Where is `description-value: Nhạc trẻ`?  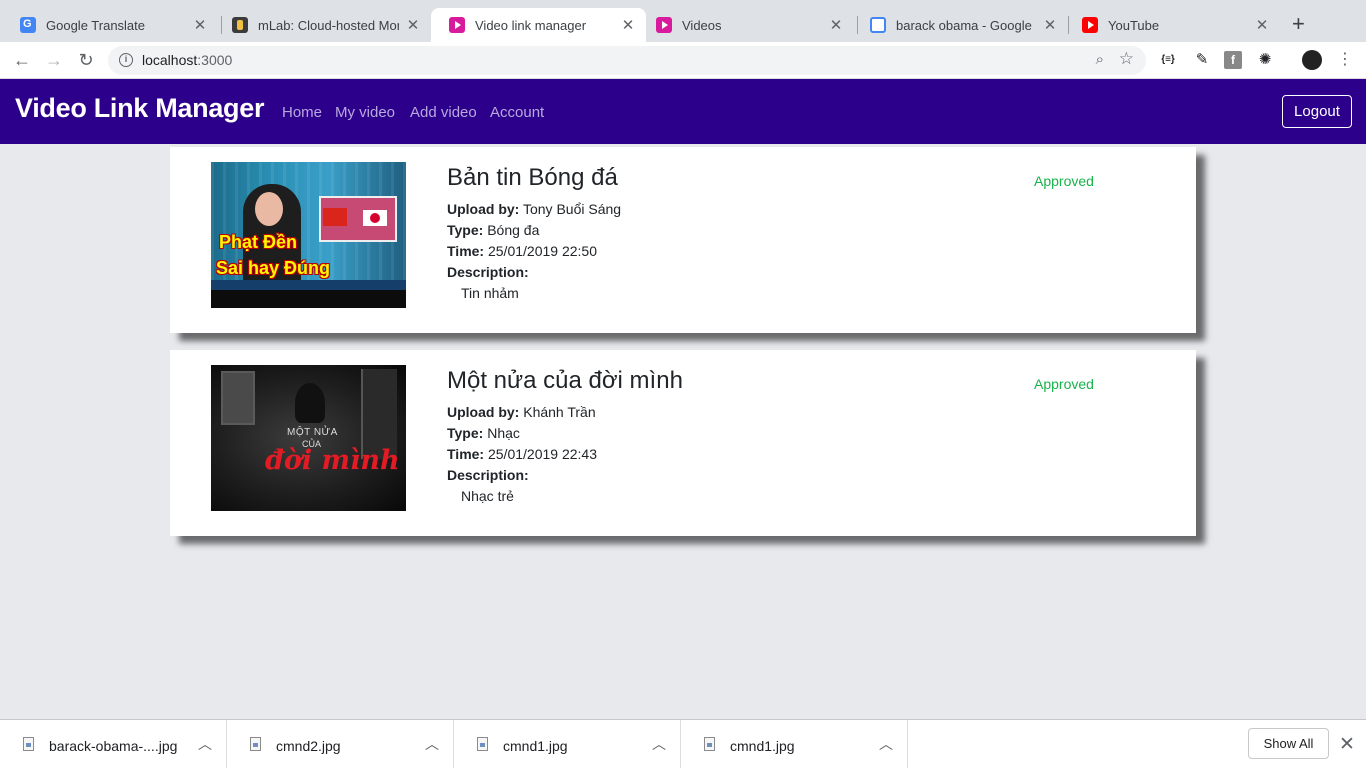 description-value: Nhạc trẻ is located at coordinates (487, 496).